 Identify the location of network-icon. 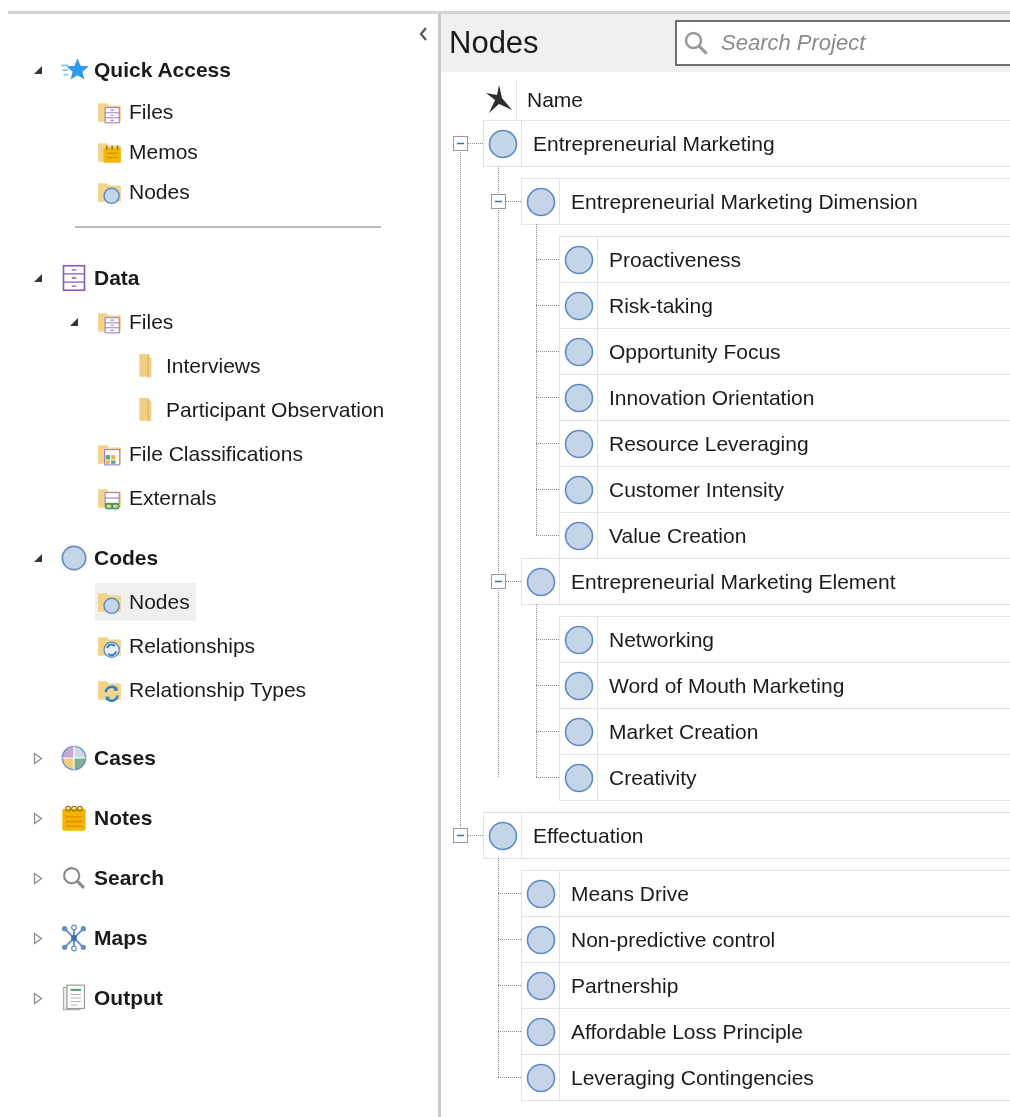
(74, 938).